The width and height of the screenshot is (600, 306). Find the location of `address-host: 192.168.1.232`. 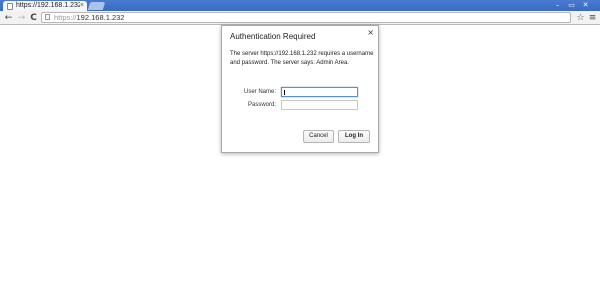

address-host: 192.168.1.232 is located at coordinates (100, 17).